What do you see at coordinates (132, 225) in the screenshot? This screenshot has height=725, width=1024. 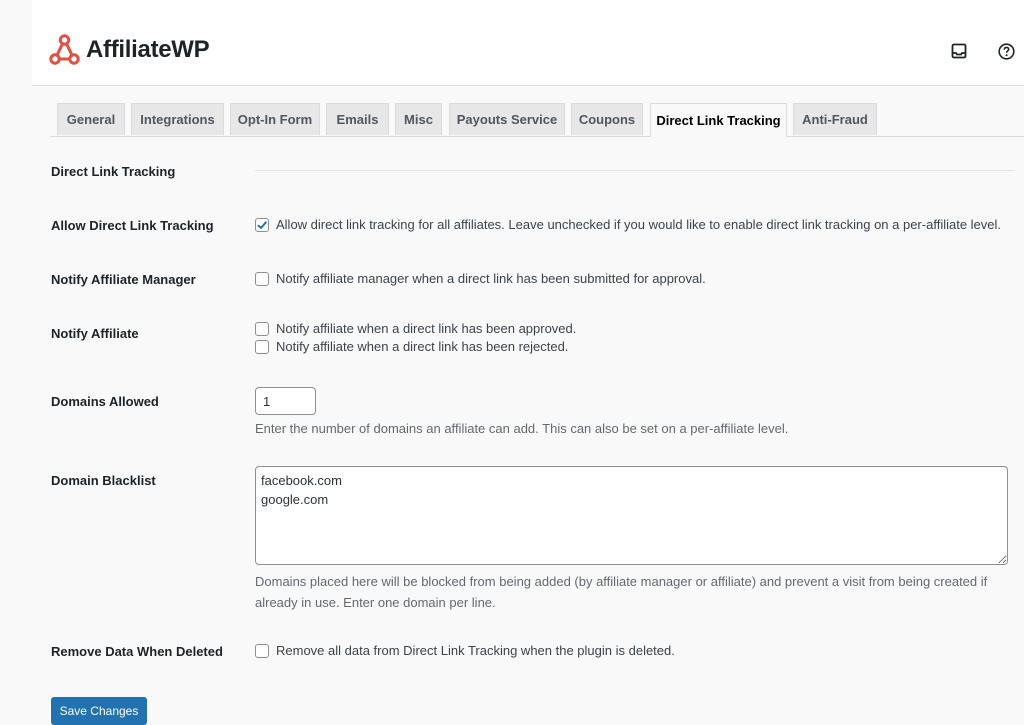 I see `allow-direct-link-tracking-label: Allow Direct Link Tracking` at bounding box center [132, 225].